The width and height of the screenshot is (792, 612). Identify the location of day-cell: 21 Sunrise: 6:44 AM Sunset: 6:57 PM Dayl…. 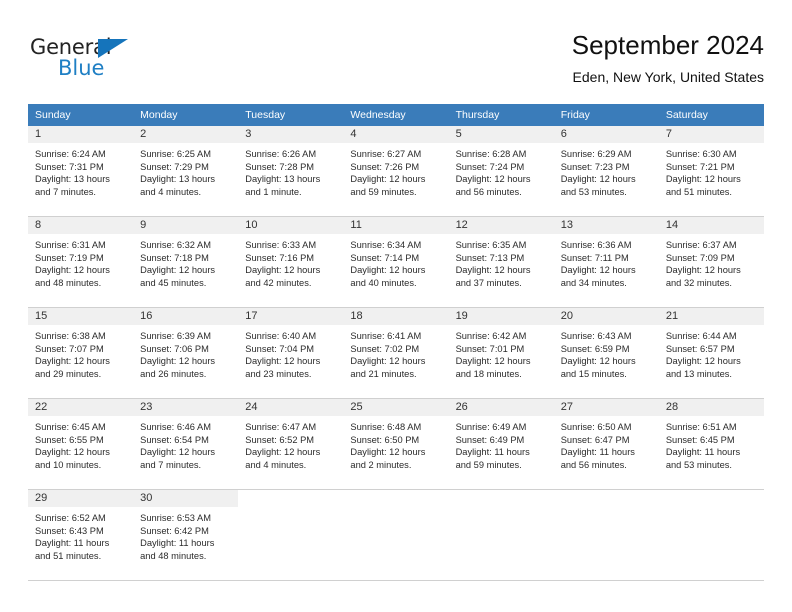
(711, 353).